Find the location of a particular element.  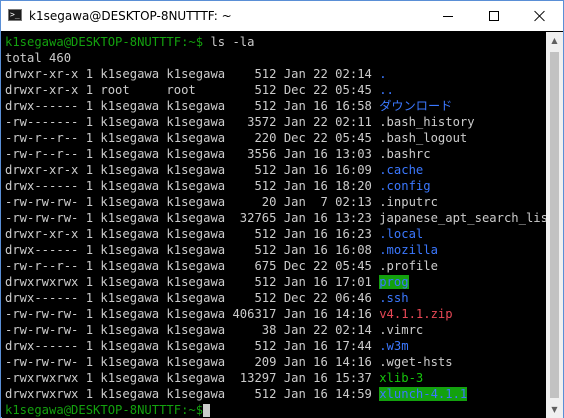

file-name: .bash_logout is located at coordinates (423, 138).